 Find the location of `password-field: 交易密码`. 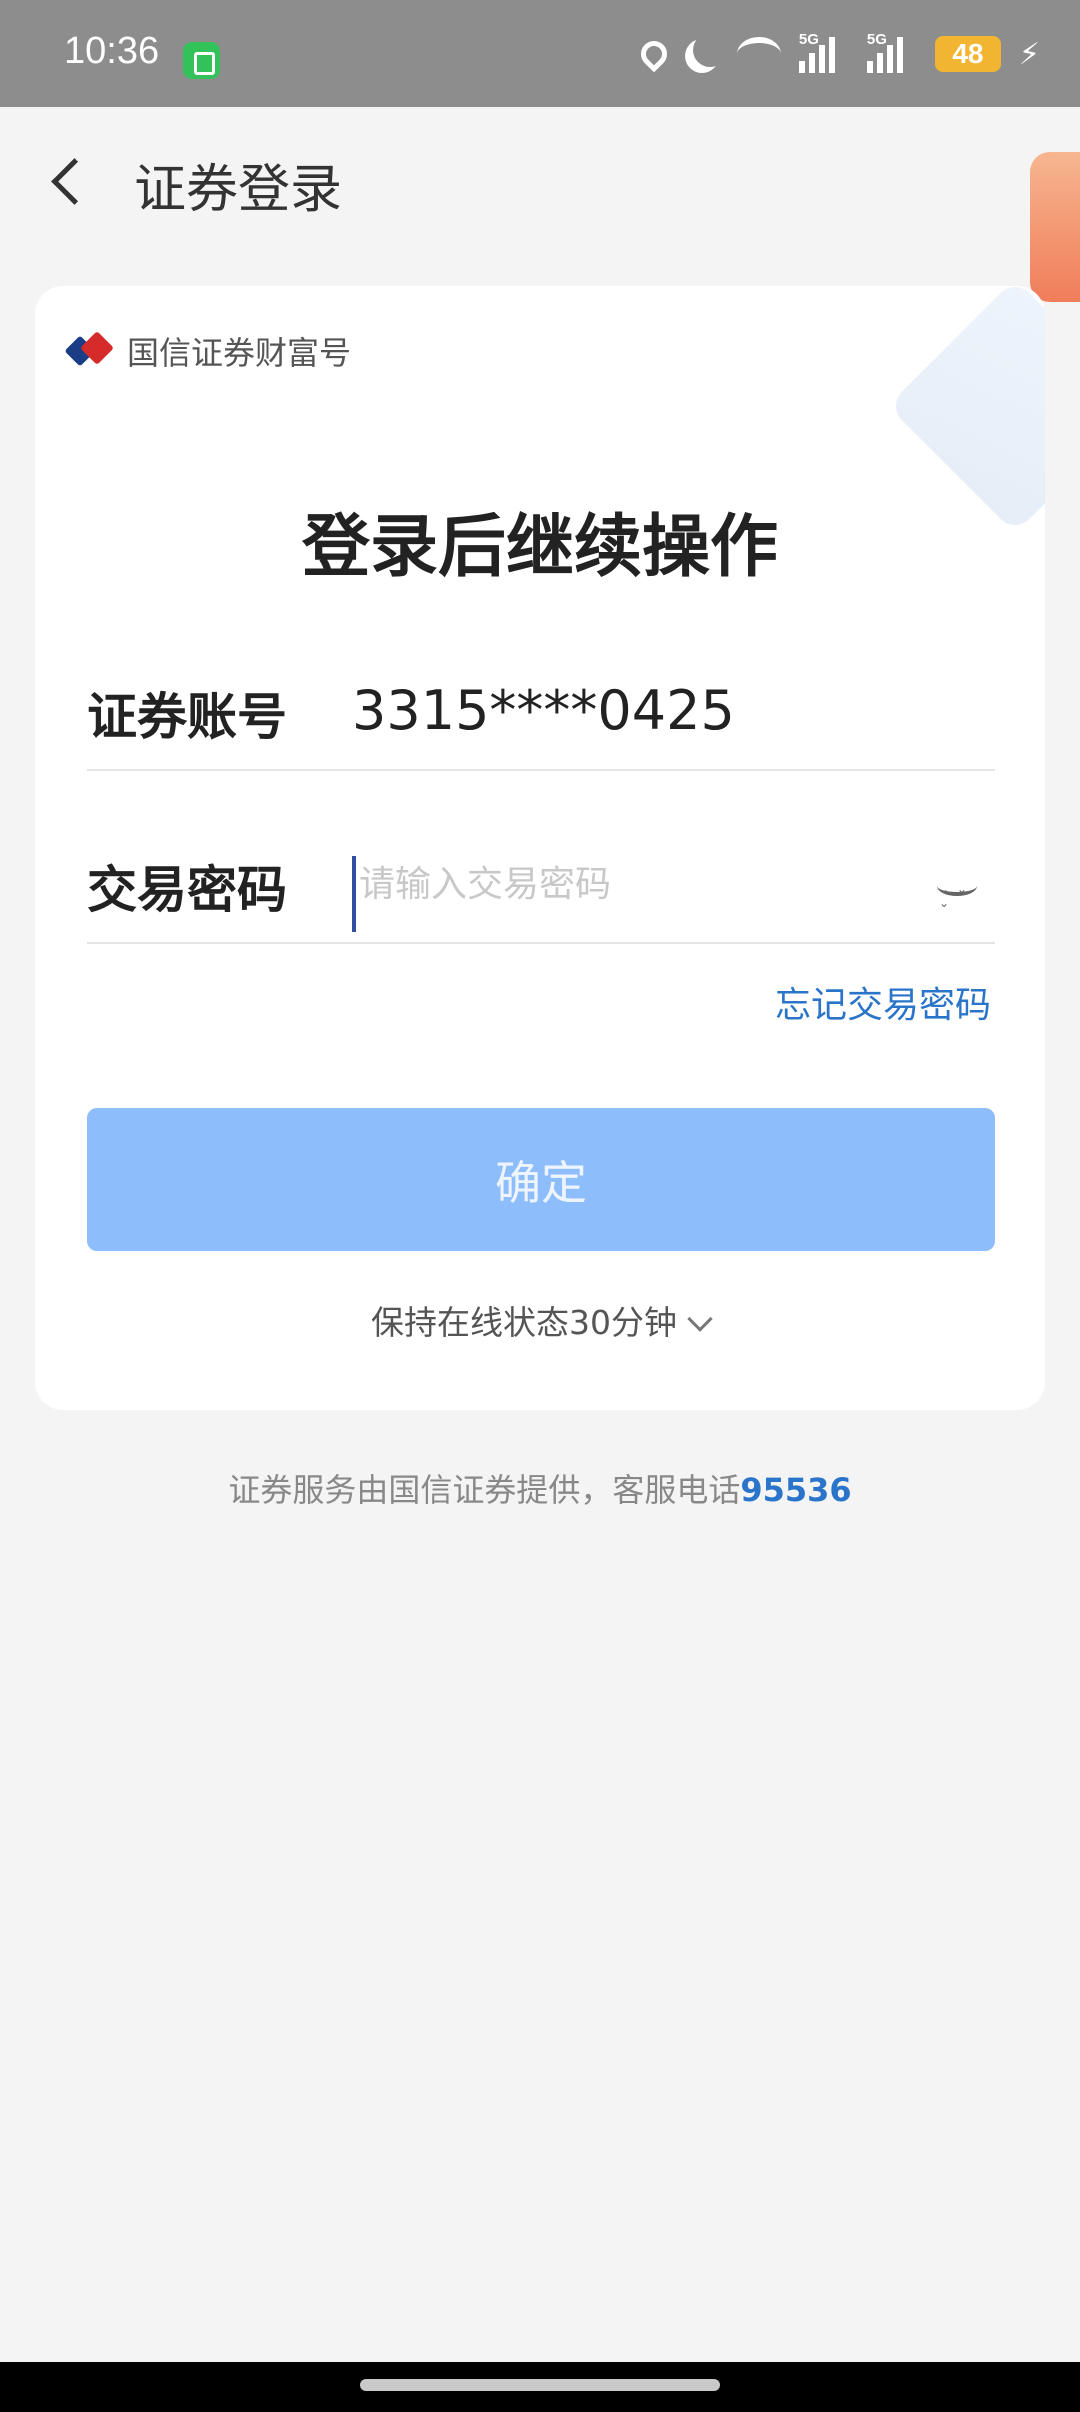

password-field: 交易密码 is located at coordinates (541, 884).